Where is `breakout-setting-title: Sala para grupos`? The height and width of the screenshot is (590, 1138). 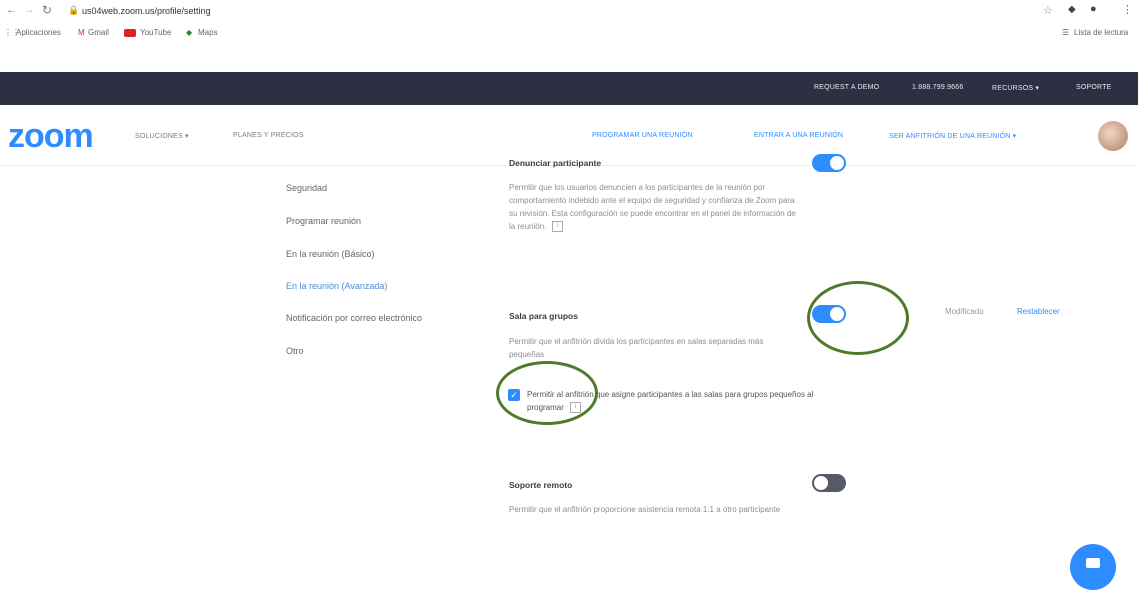 breakout-setting-title: Sala para grupos is located at coordinates (543, 316).